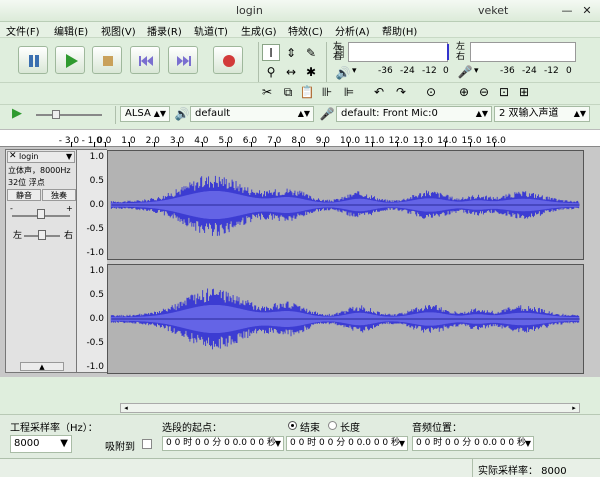 The height and width of the screenshot is (477, 600). I want to click on envelope-tool-icon: ⇕, so click(291, 52).